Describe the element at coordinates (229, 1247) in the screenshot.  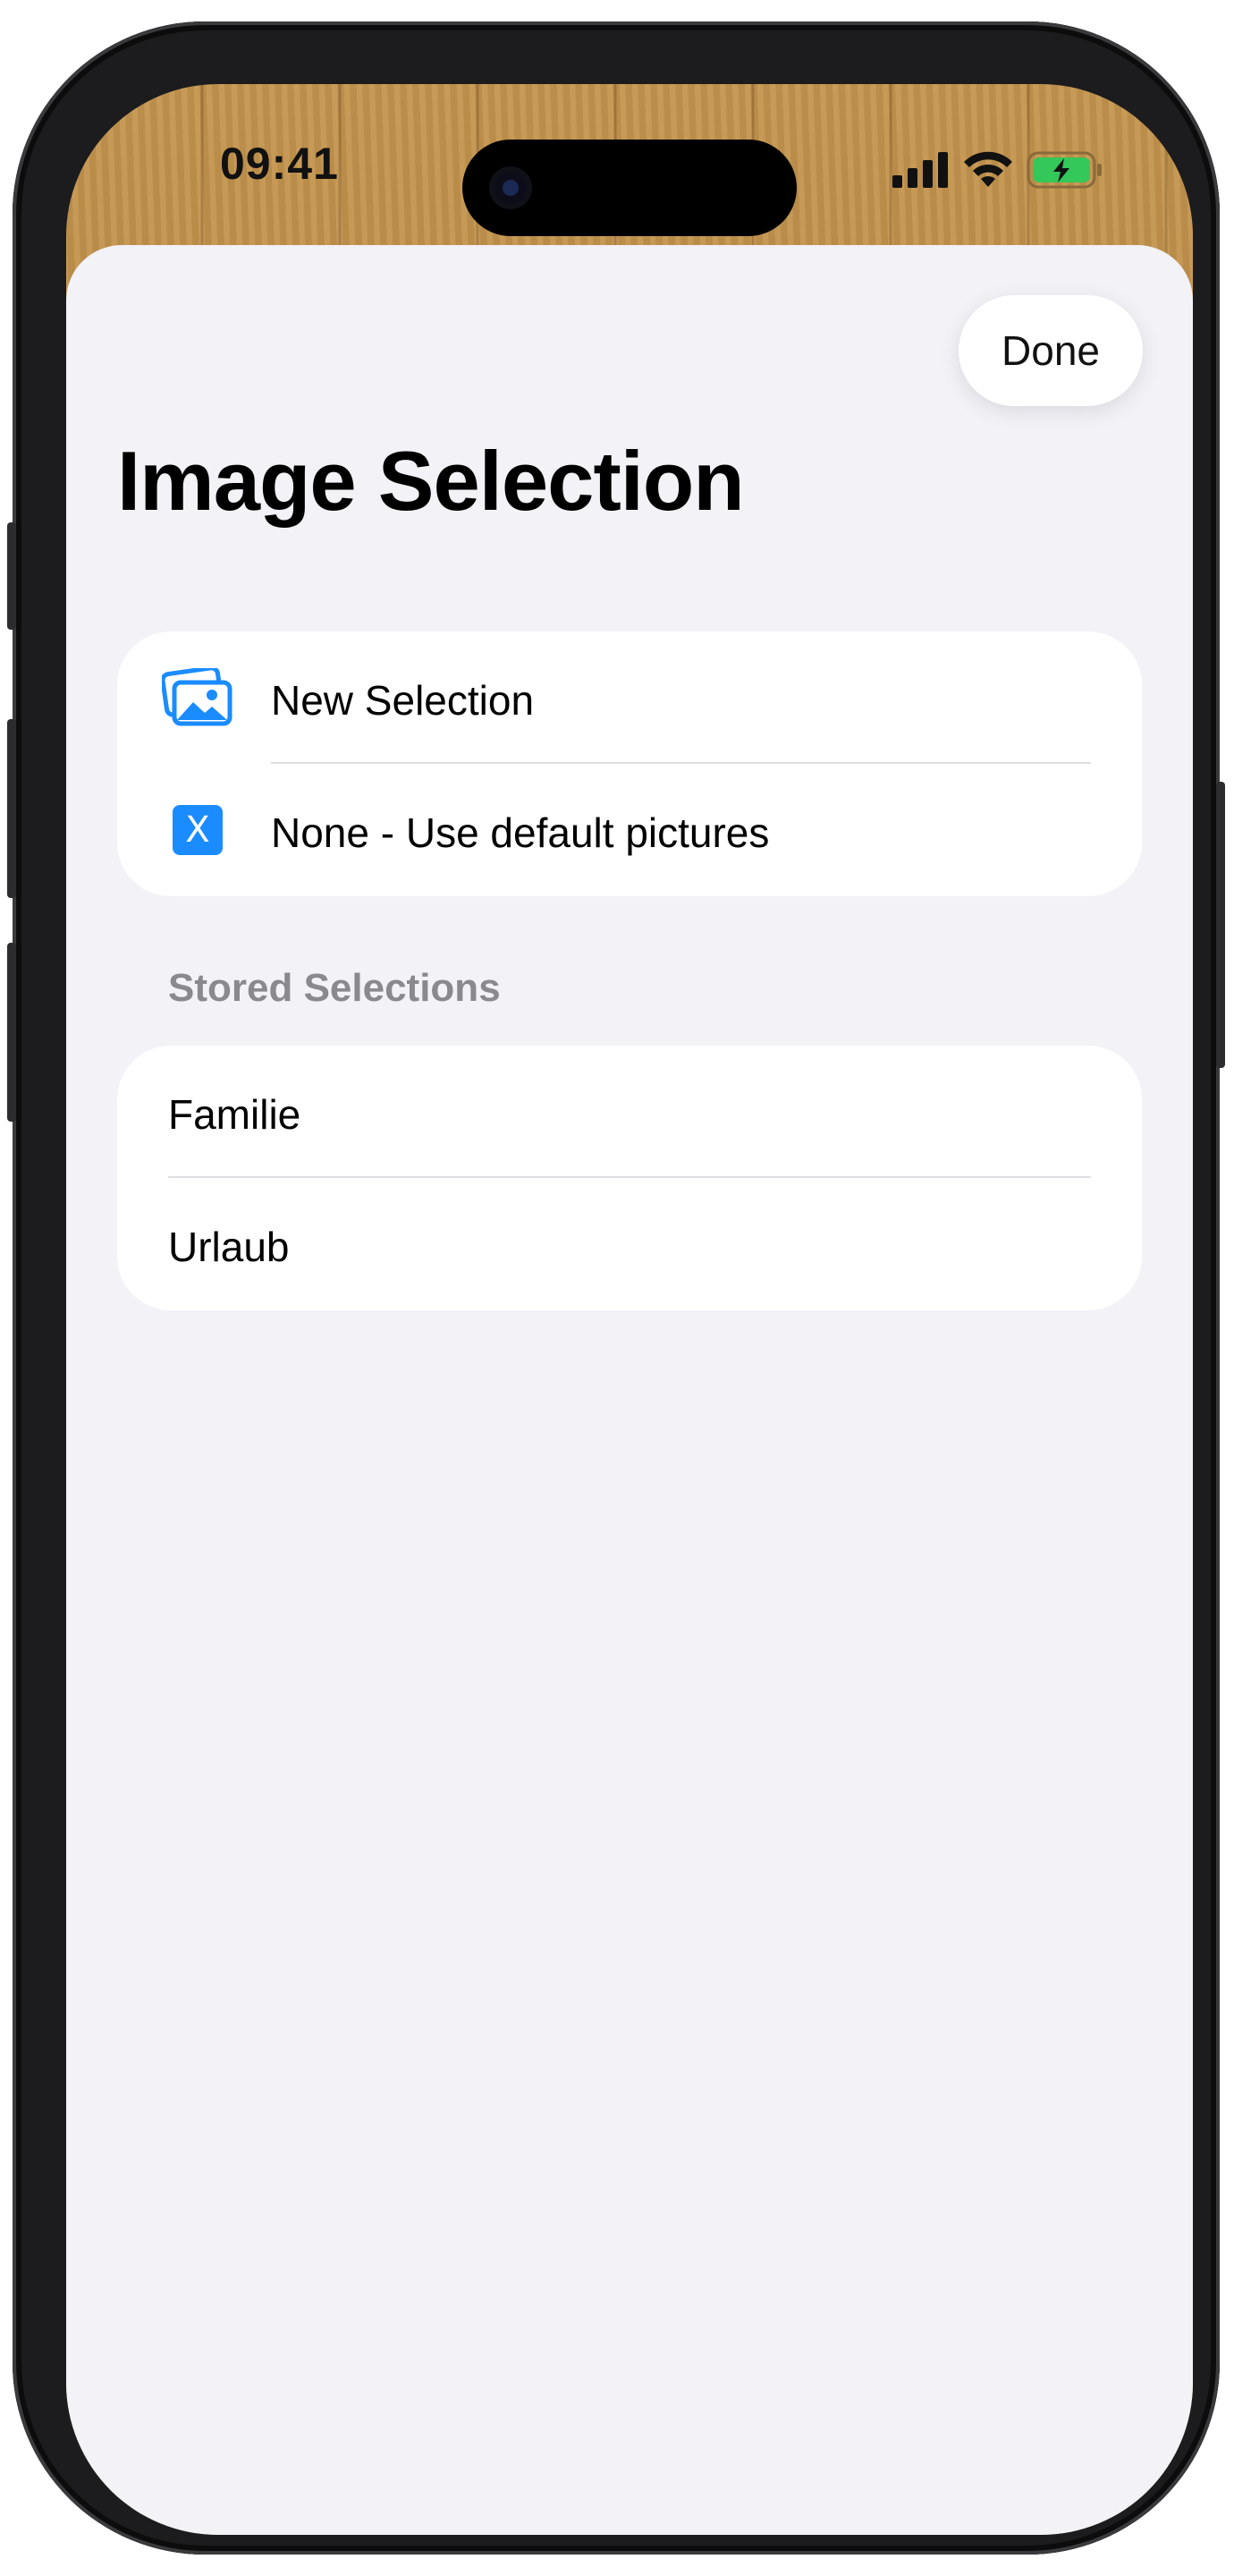
I see `stored-selection-label: Urlaub` at that location.